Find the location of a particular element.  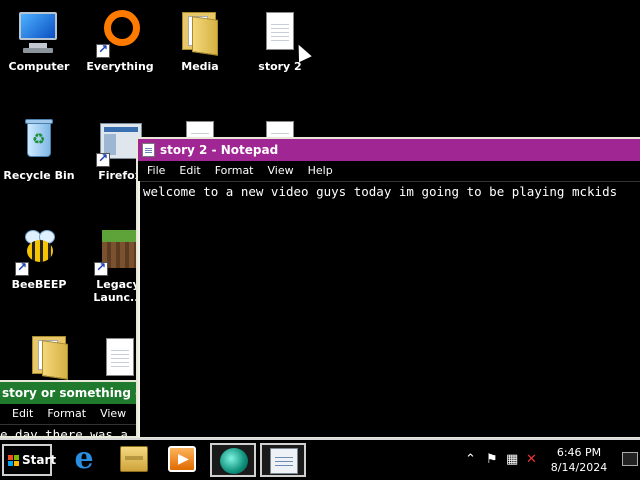

computer-icon is located at coordinates (39, 33).